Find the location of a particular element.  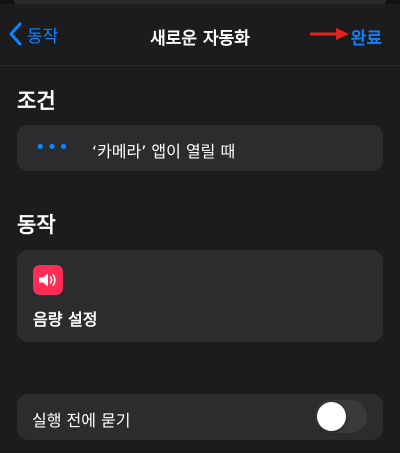

actions-header: 동작 is located at coordinates (36, 225).